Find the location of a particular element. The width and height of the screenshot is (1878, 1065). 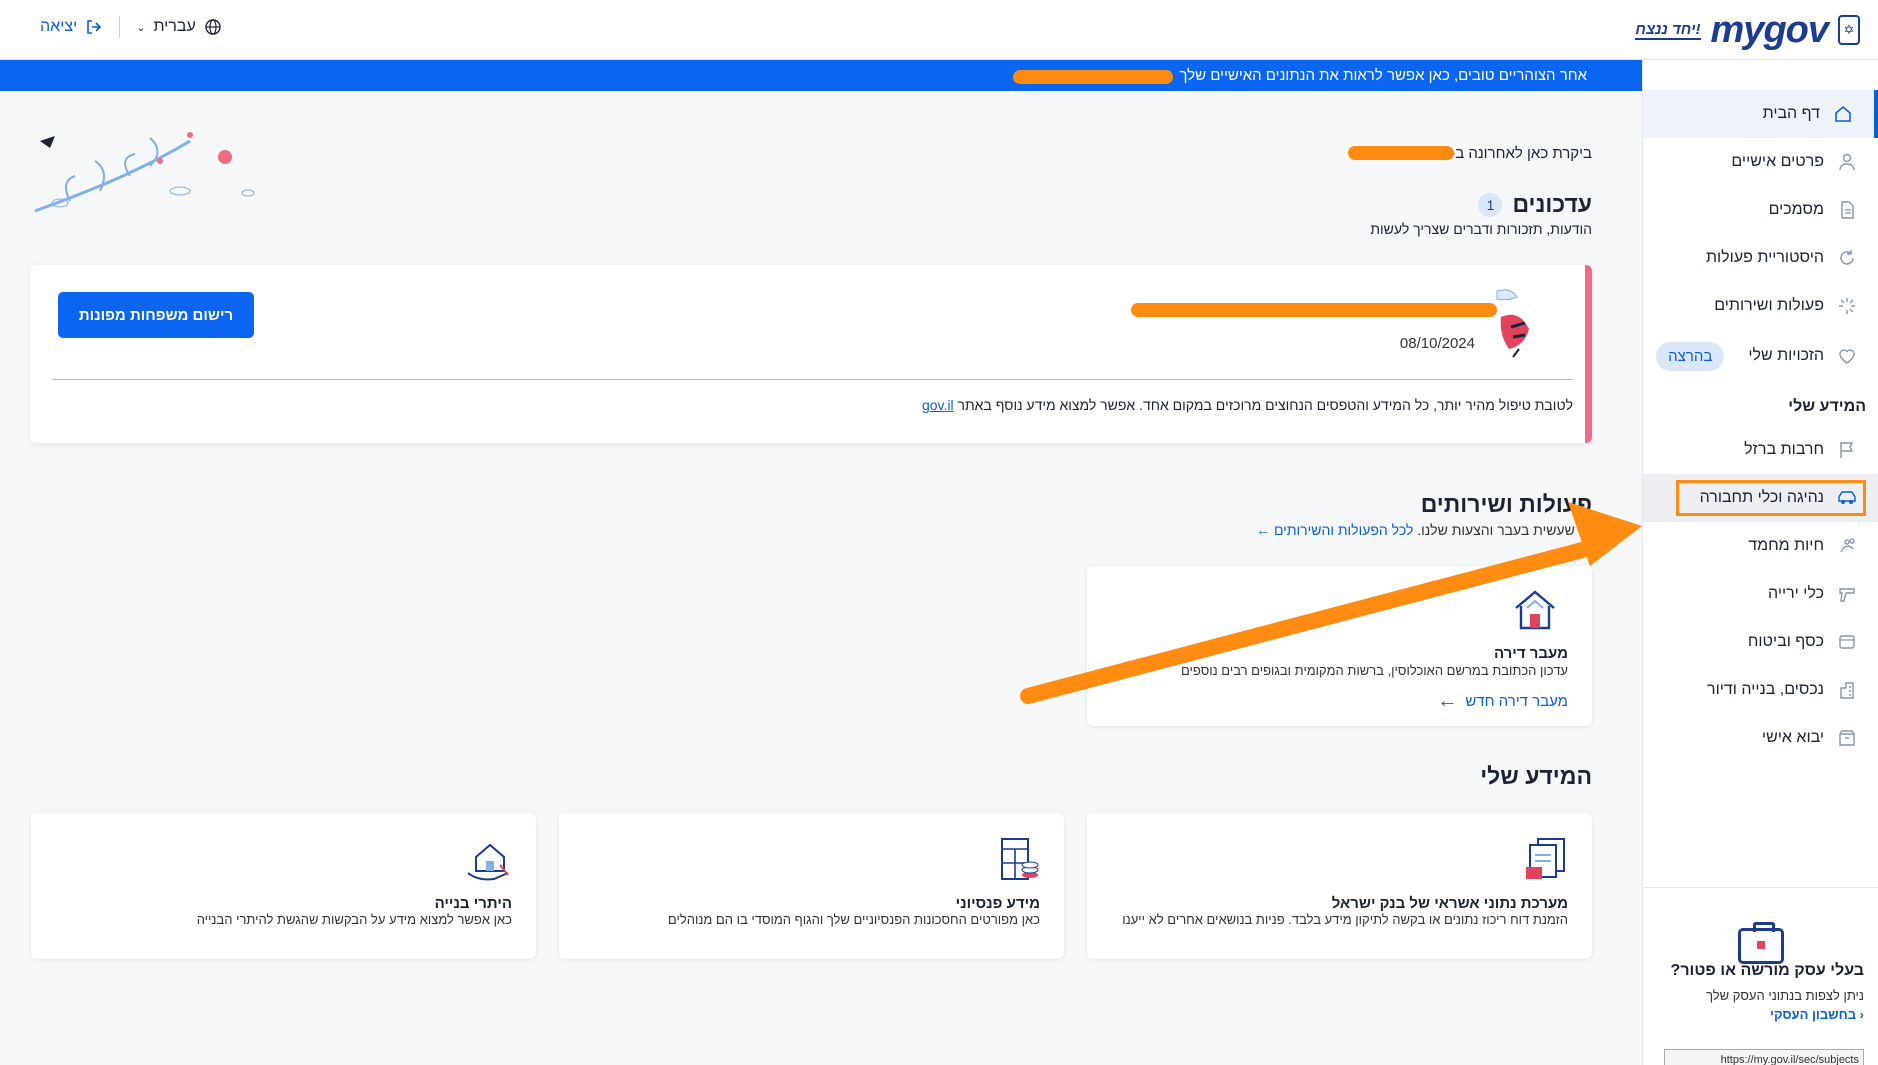

sidebar-item-home: דף הבית is located at coordinates (1760, 114).